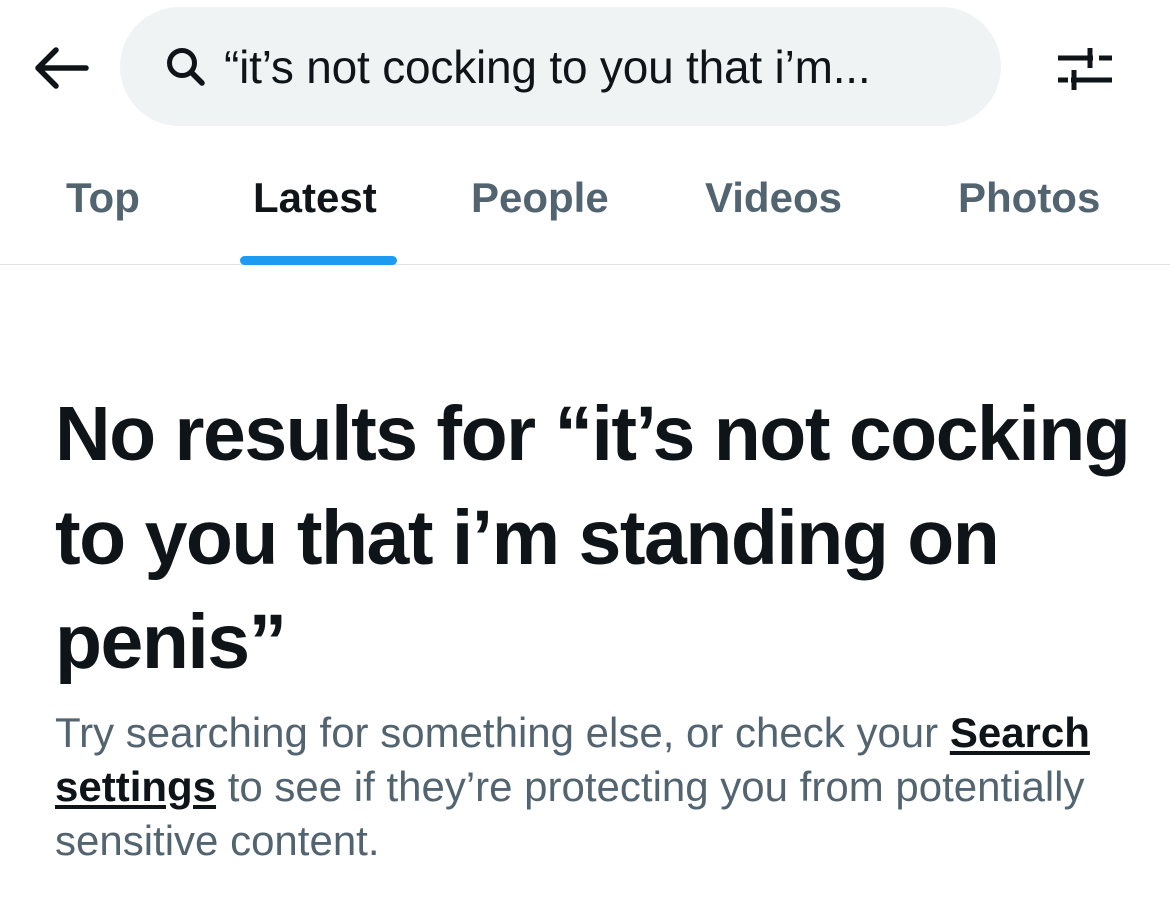 This screenshot has height=918, width=1170. What do you see at coordinates (186, 67) in the screenshot?
I see `search-icon` at bounding box center [186, 67].